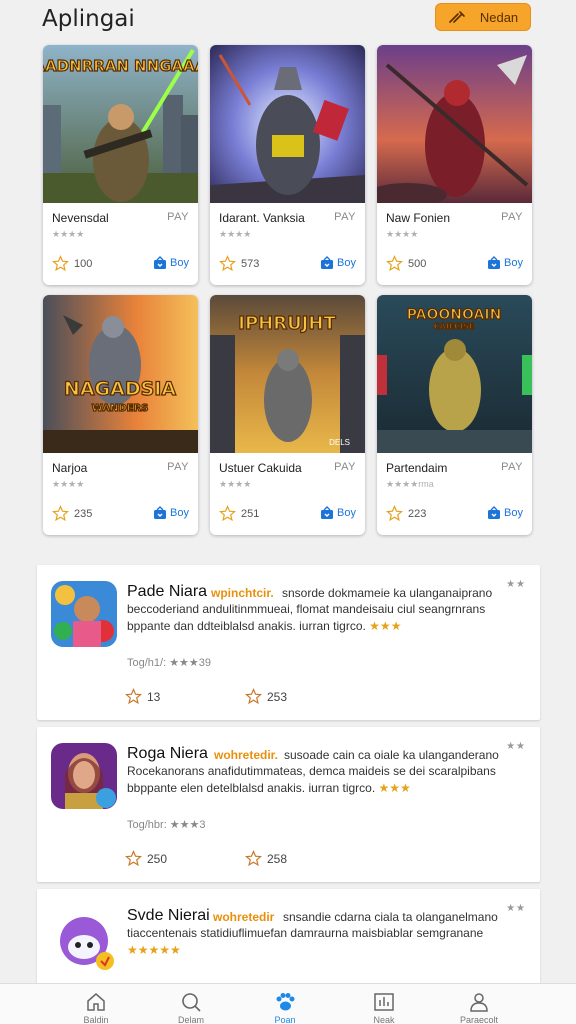 The image size is (576, 1024). I want to click on game-cover-image: NAGADSIA WANDERS, so click(120, 374).